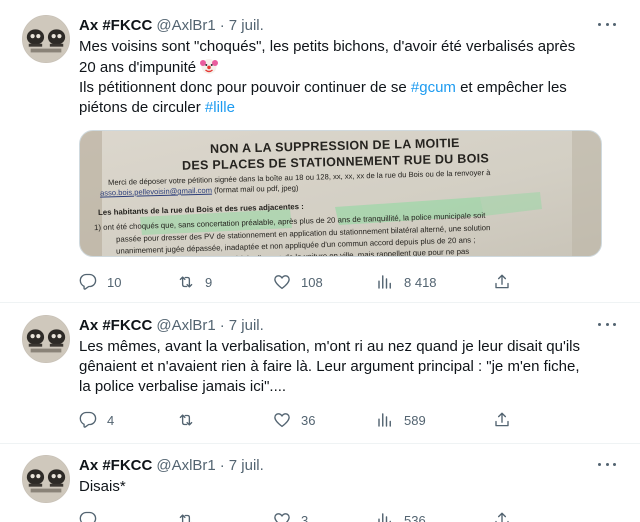  I want to click on views-button: 589, so click(401, 420).